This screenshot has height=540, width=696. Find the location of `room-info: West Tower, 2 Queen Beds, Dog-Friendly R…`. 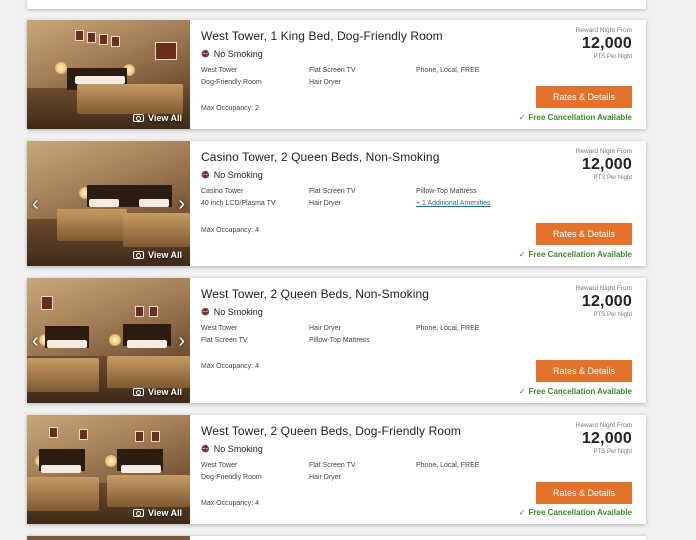

room-info: West Tower, 2 Queen Beds, Dog-Friendly R… is located at coordinates (418, 469).